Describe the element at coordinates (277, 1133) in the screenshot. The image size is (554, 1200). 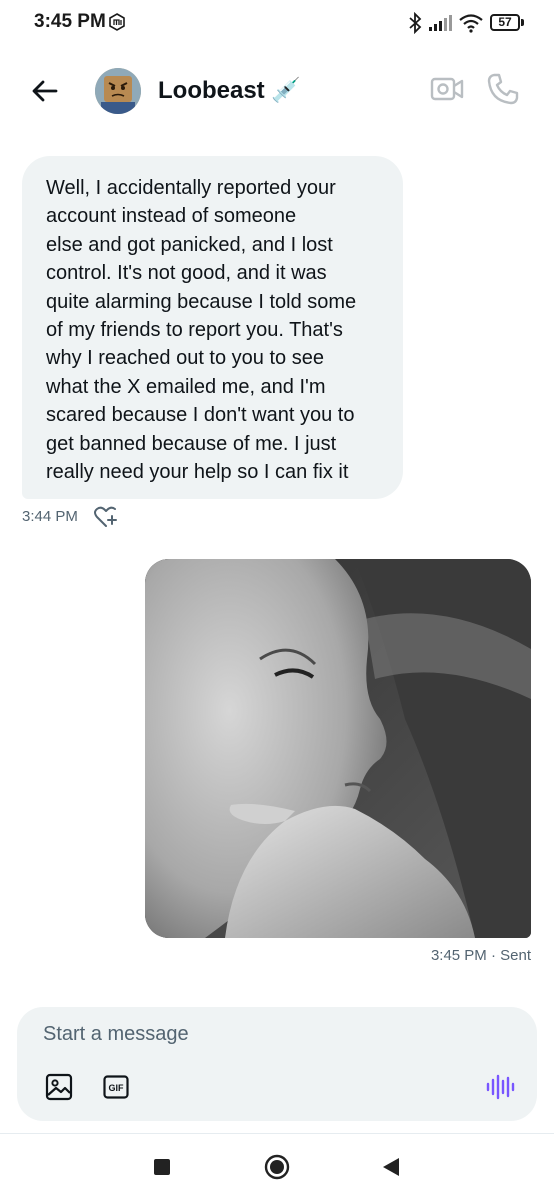
I see `nav-divider` at that location.